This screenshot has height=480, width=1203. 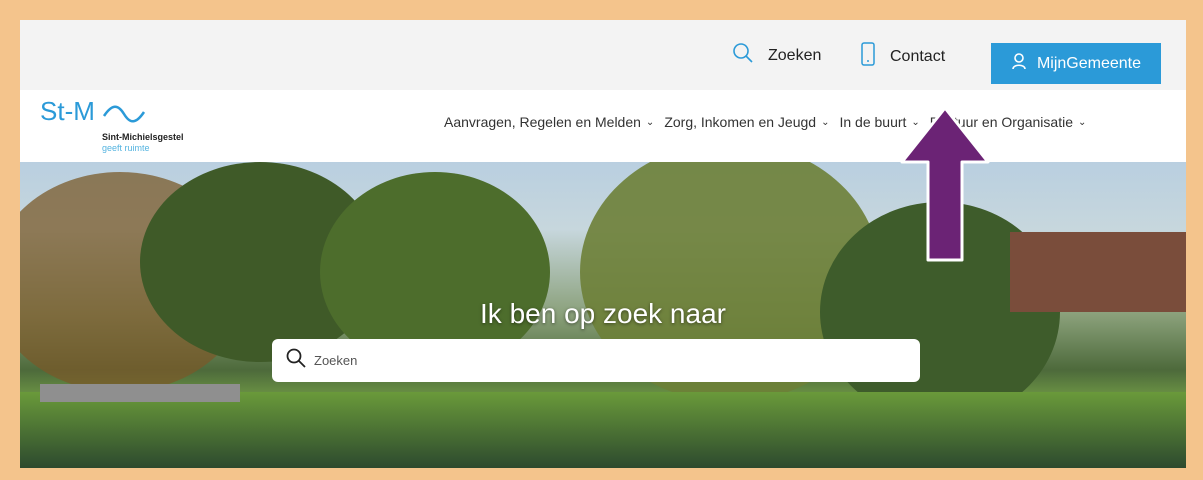 I want to click on annotation-arrow-icon, so click(x=945, y=184).